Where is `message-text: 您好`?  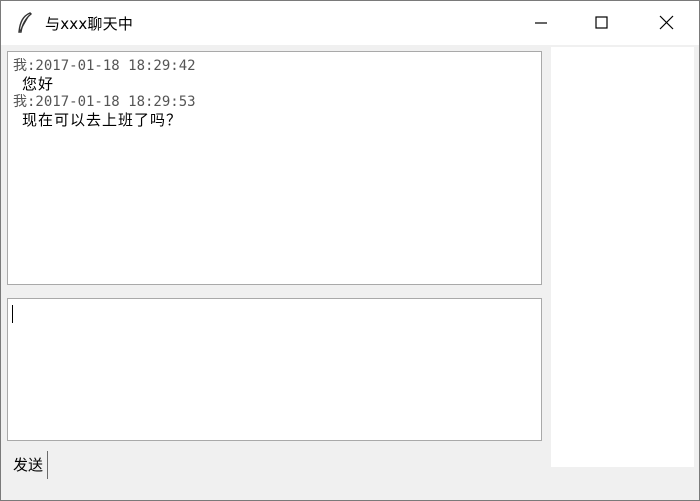
message-text: 您好 is located at coordinates (38, 84).